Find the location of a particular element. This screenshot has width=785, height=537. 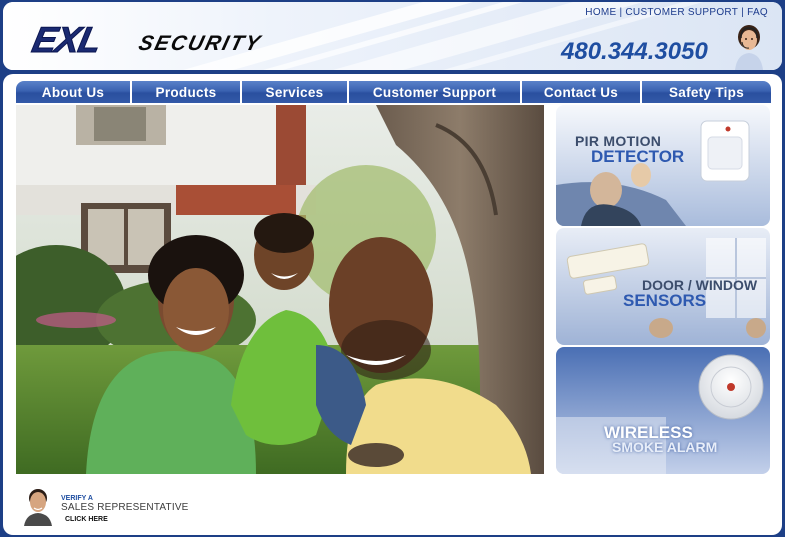

promo-pir-motion-detector: PIR MOTION DETECTOR is located at coordinates (663, 165).